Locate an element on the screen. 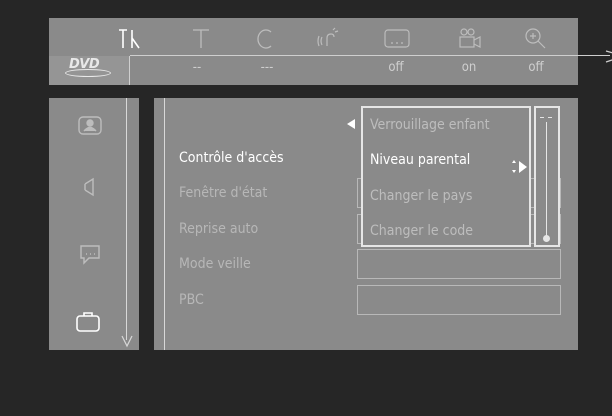 The width and height of the screenshot is (612, 416). submenu-item-parental-level: Niveau parental is located at coordinates (420, 160).